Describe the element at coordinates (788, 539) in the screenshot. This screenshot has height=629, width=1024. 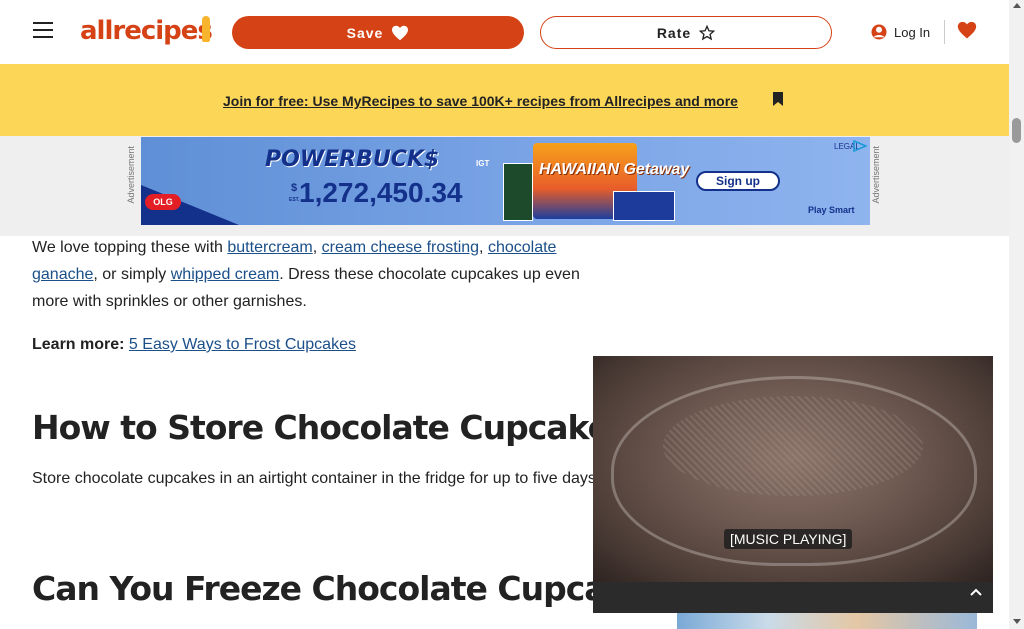
I see `video-caption: [MUSIC PLAYING]` at that location.